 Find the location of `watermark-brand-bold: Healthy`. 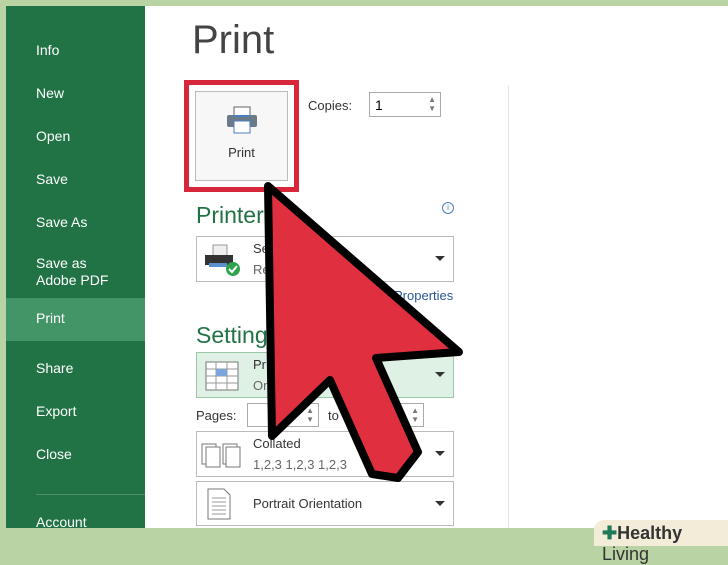

watermark-brand-bold: Healthy is located at coordinates (650, 533).